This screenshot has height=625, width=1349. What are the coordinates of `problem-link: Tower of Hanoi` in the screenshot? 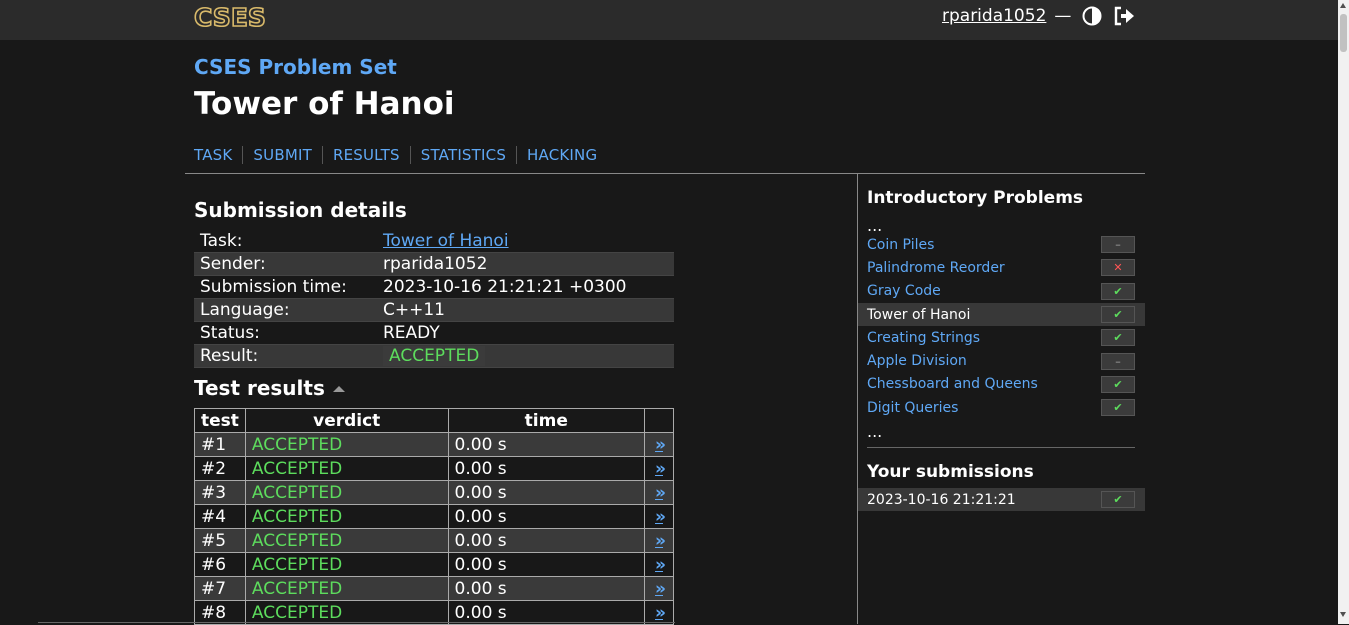 It's located at (918, 315).